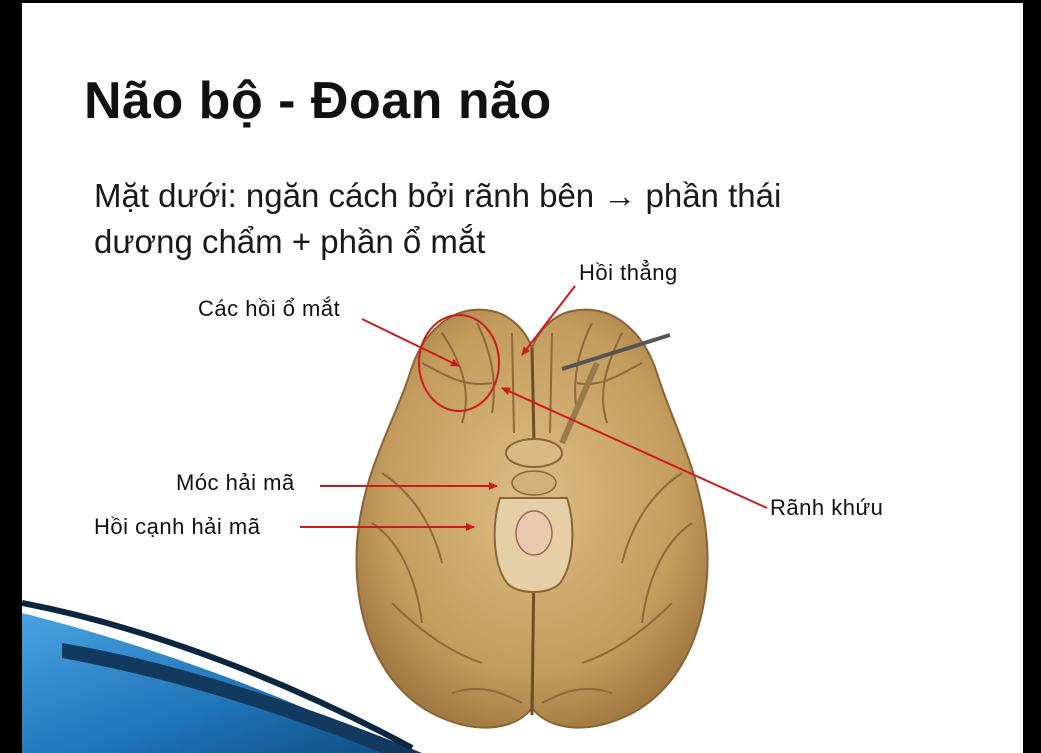  I want to click on label-hoi-thang: Hồi thẳng, so click(628, 272).